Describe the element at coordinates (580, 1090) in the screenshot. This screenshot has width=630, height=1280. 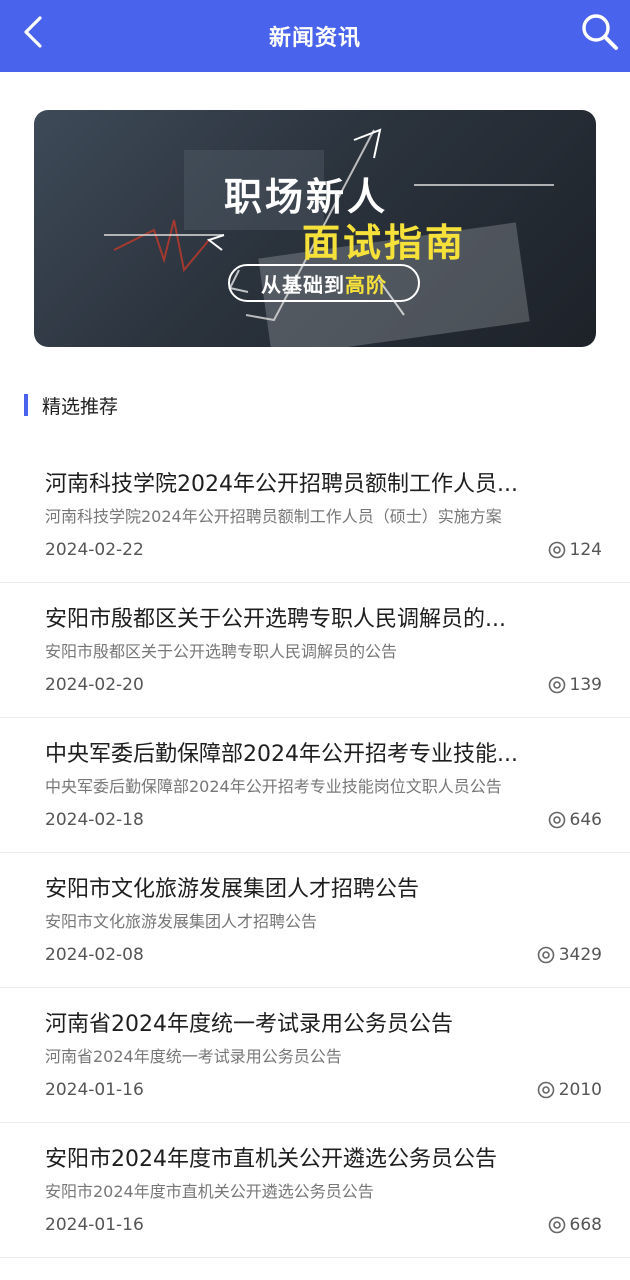
I see `view-count: 2010` at that location.